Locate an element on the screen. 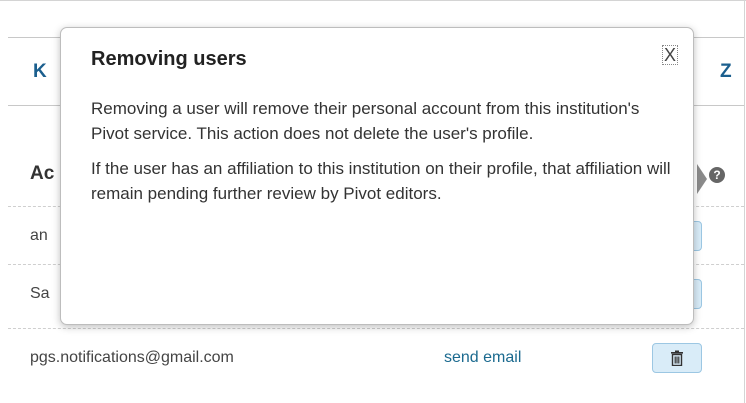  user-email: pgs.notifications@gmail.com is located at coordinates (132, 357).